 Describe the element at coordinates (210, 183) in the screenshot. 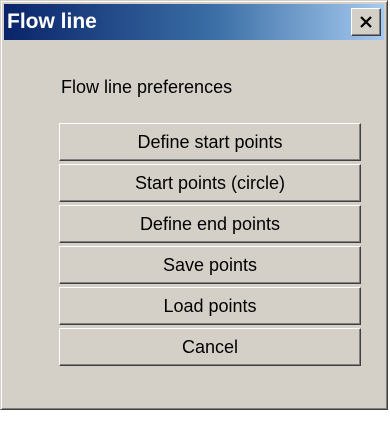

I see `start-points-circle-button: Start points (circle)` at that location.